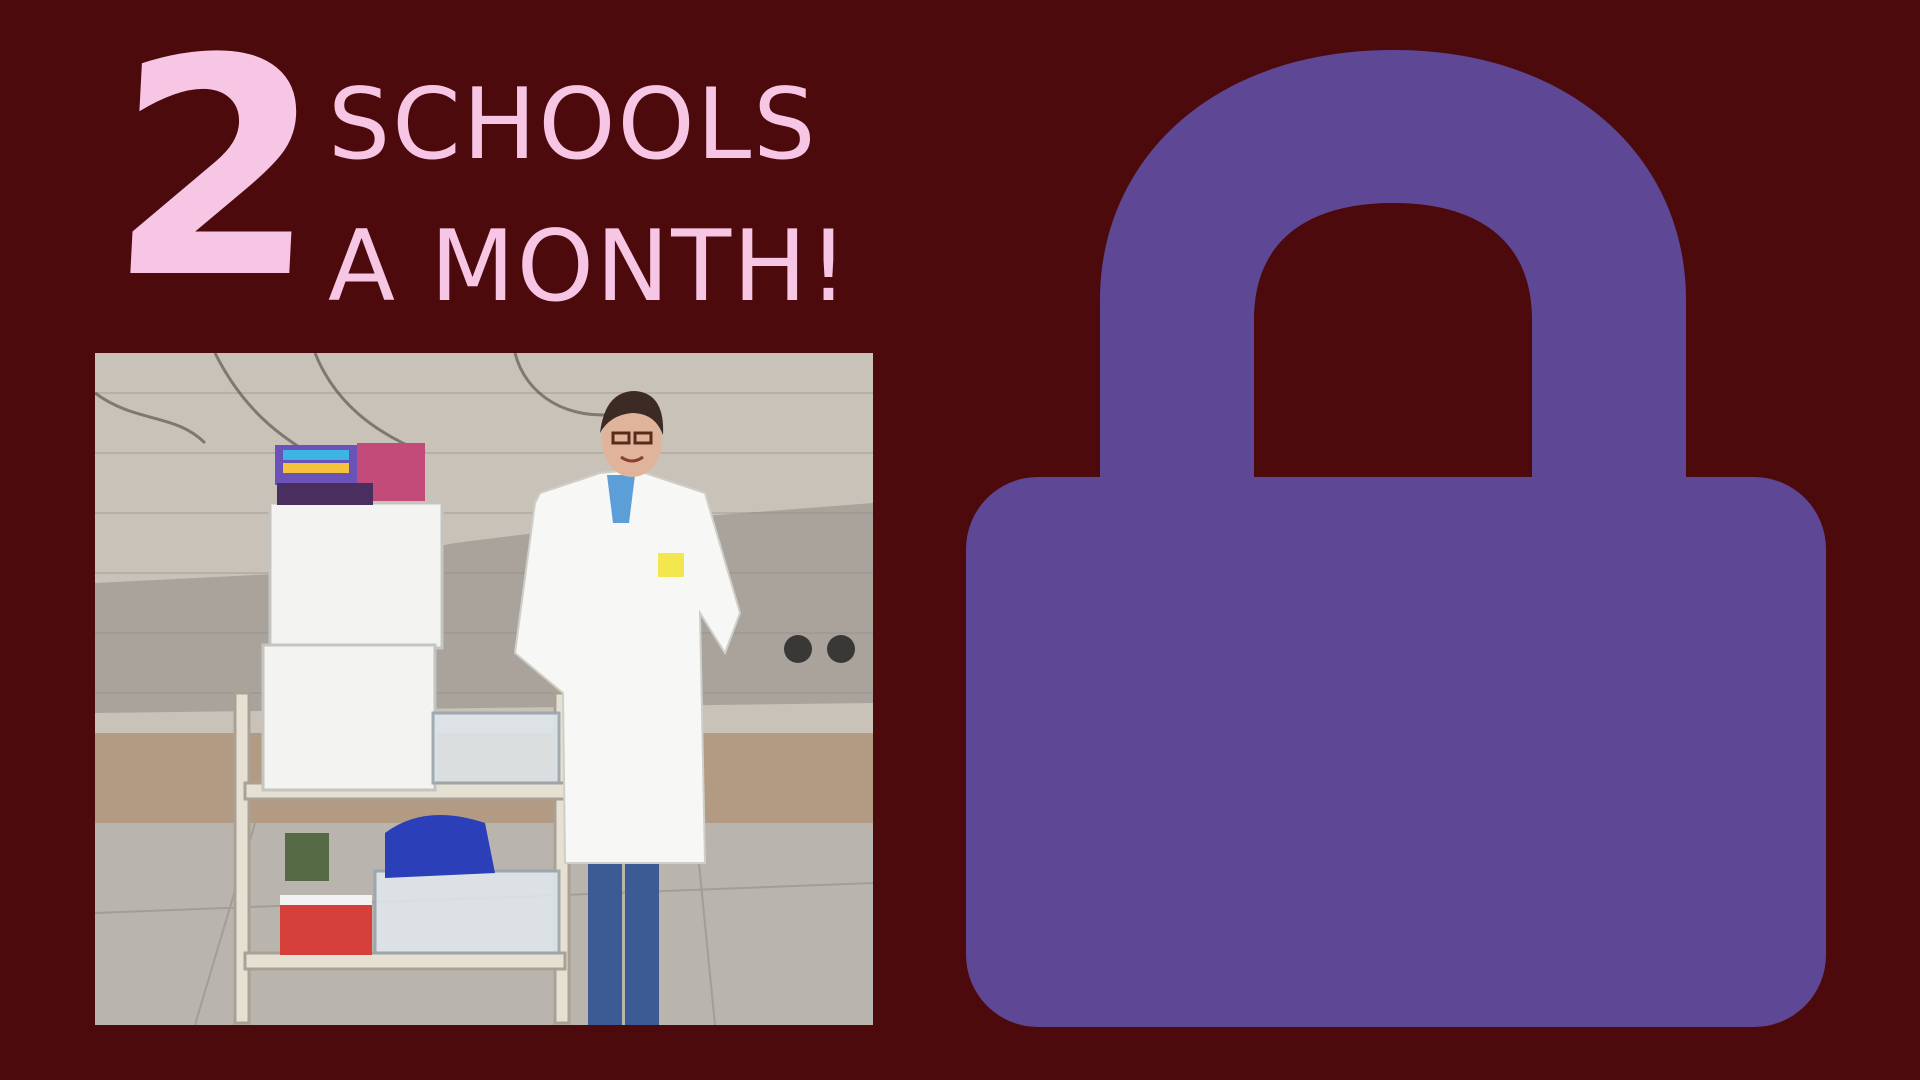 This screenshot has height=1080, width=1920. Describe the element at coordinates (589, 267) in the screenshot. I see `headline-line-2: A MONTH!` at that location.